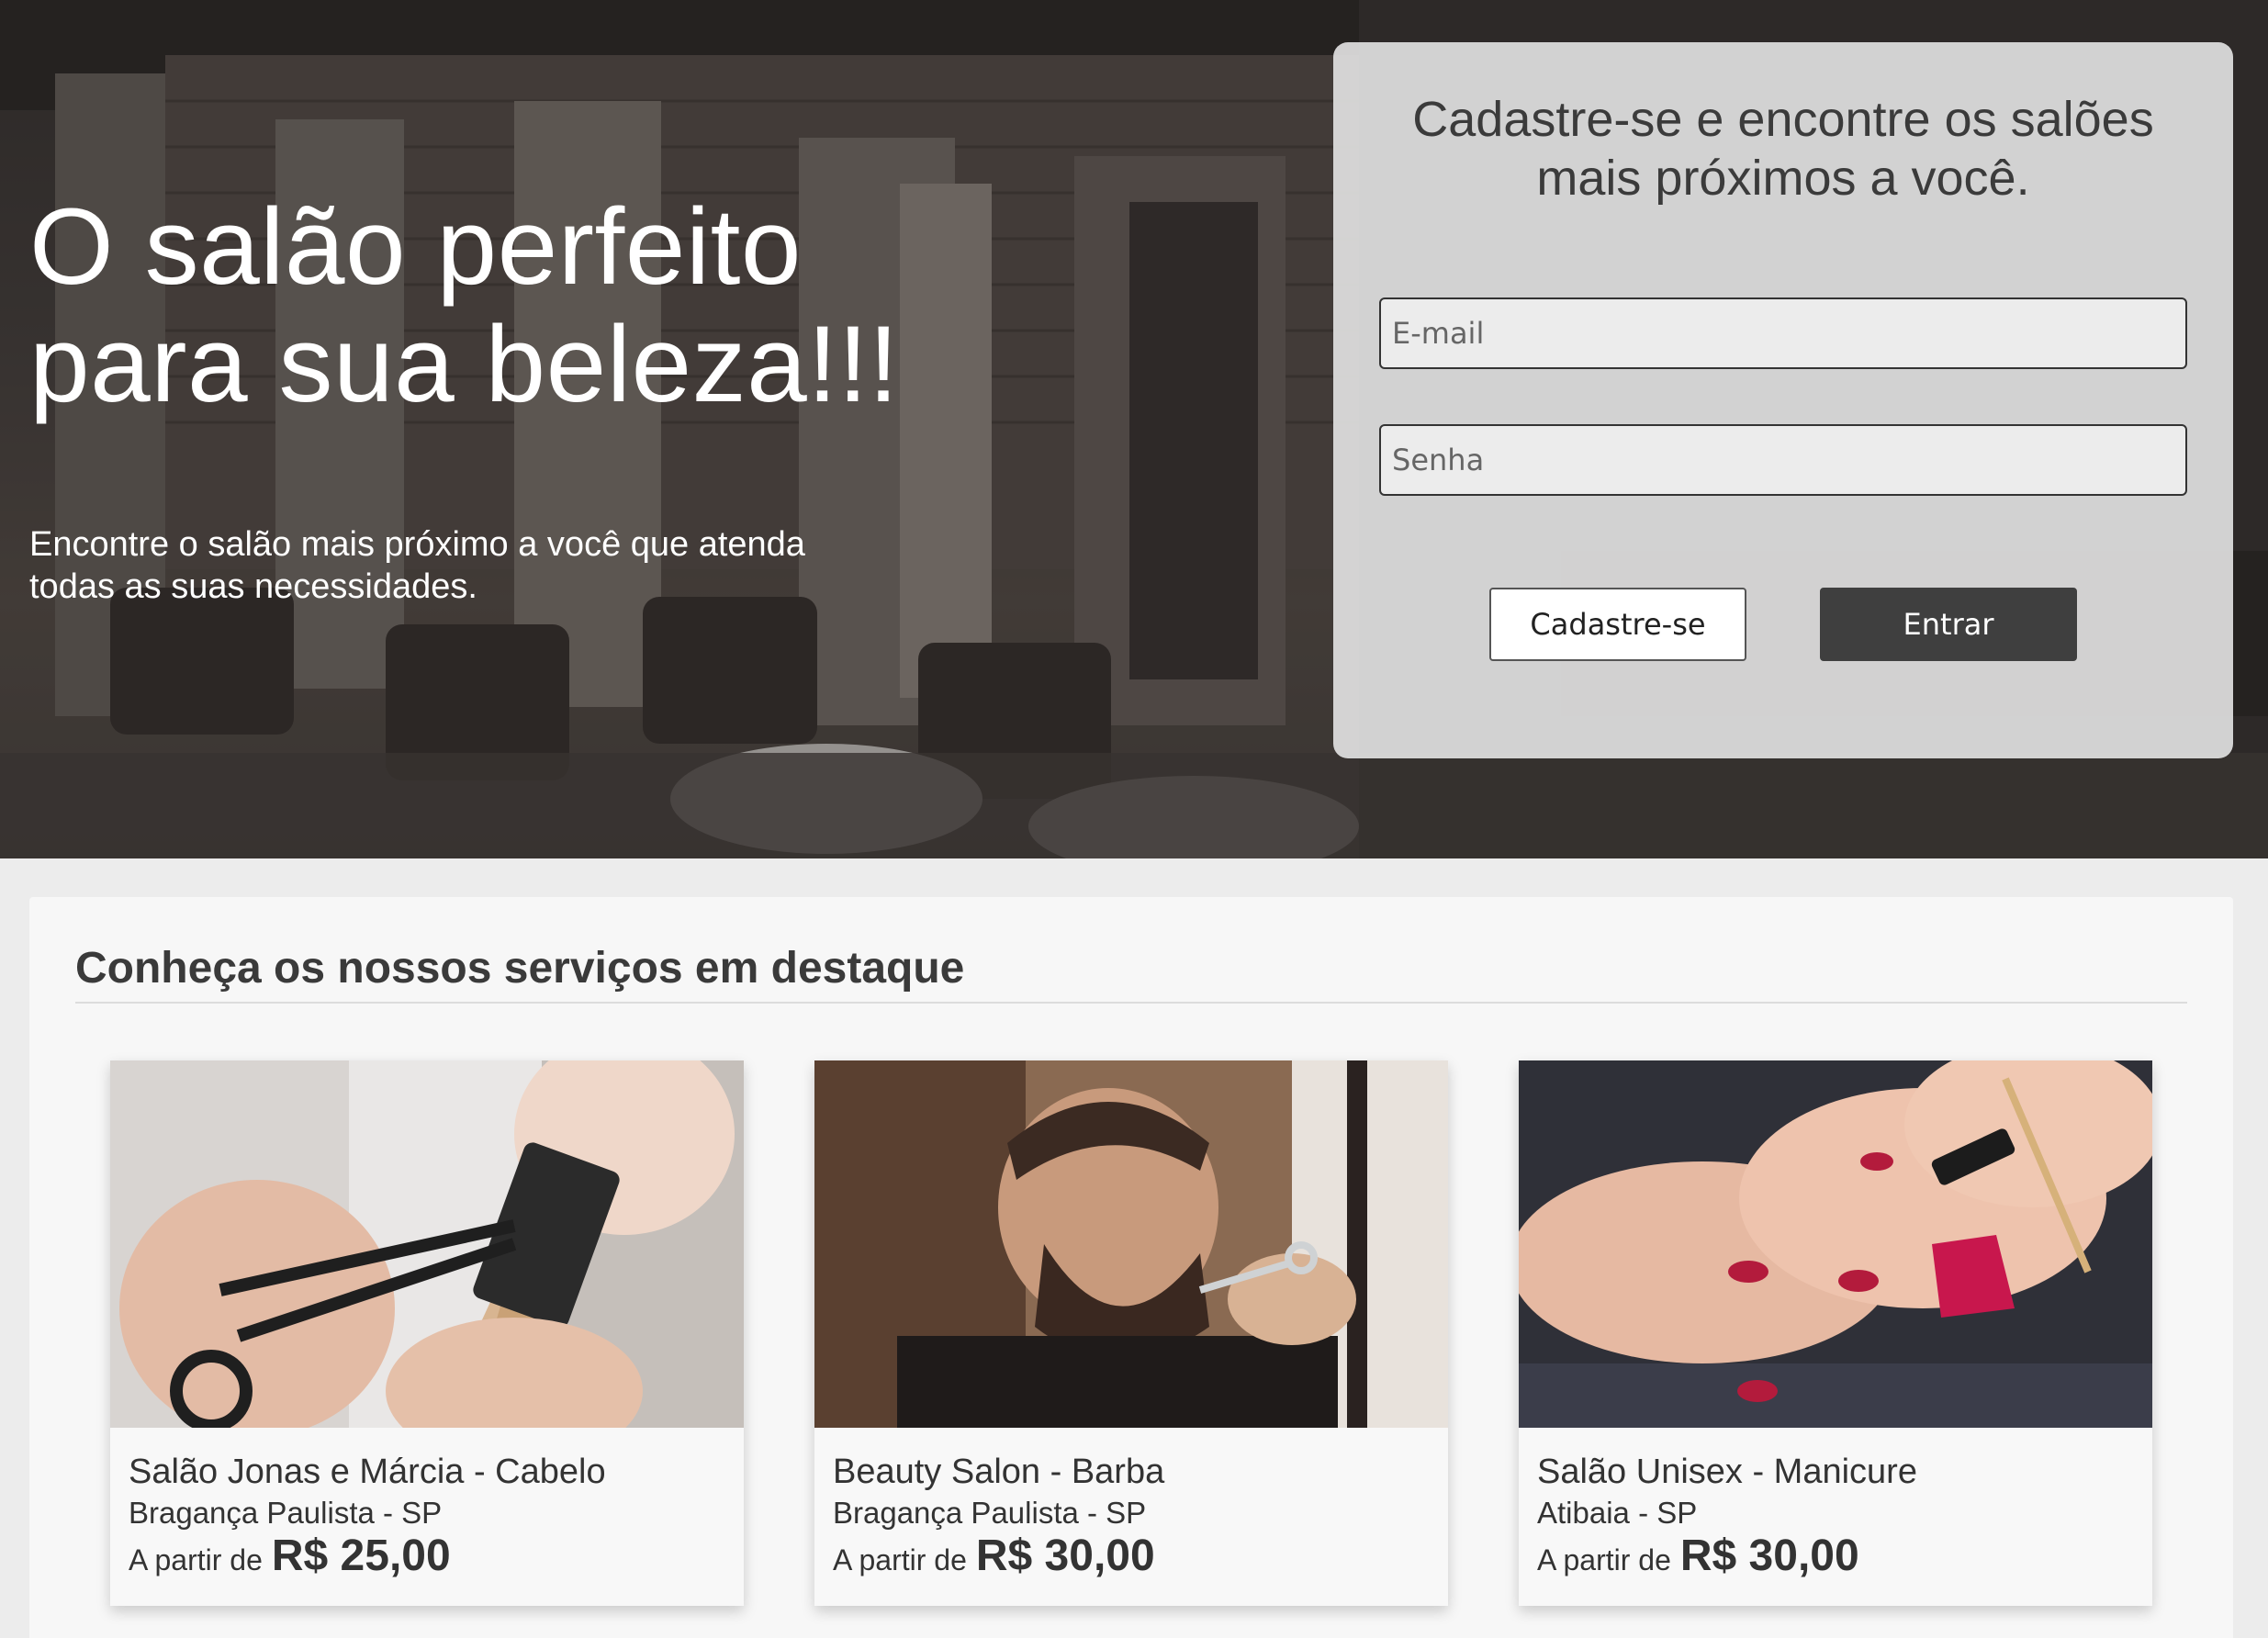  What do you see at coordinates (1836, 1244) in the screenshot?
I see `manicure-photo` at bounding box center [1836, 1244].